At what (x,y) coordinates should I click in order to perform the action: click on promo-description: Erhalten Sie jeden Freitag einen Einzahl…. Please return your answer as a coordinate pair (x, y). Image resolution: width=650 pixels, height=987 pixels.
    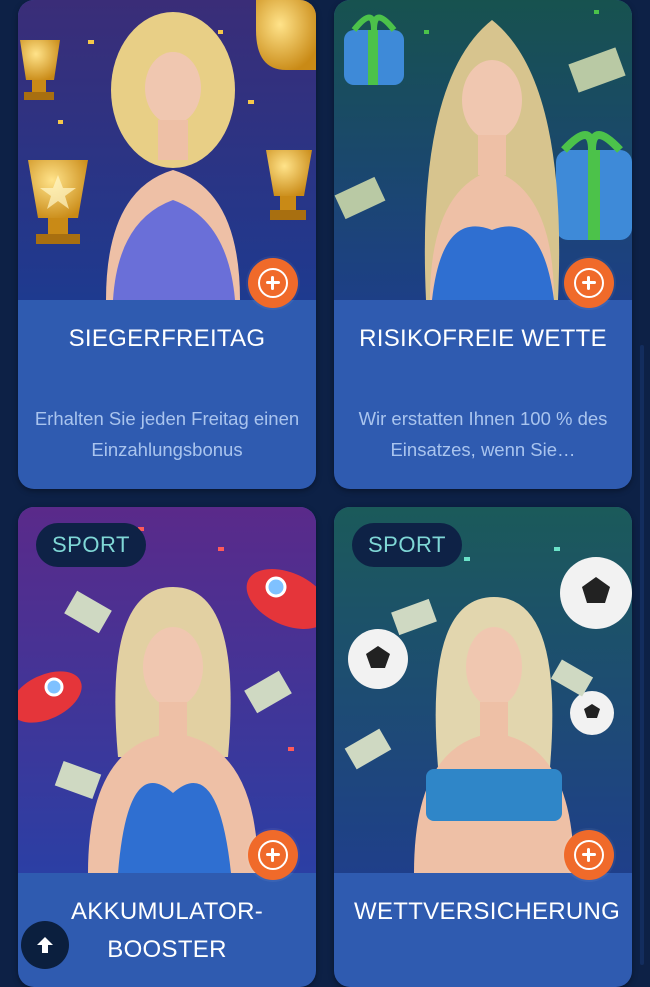
    Looking at the image, I should click on (167, 434).